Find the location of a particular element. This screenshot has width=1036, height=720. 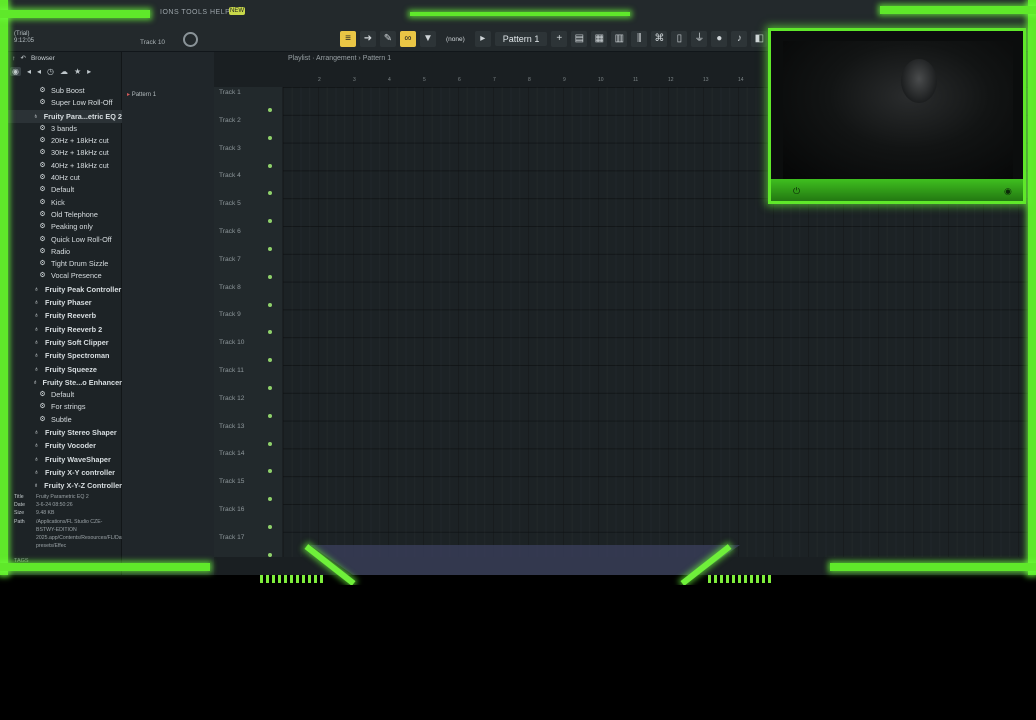

browser-plugin-item: ♁ Fruity Ste...o Enhancer is located at coordinates (61, 382).